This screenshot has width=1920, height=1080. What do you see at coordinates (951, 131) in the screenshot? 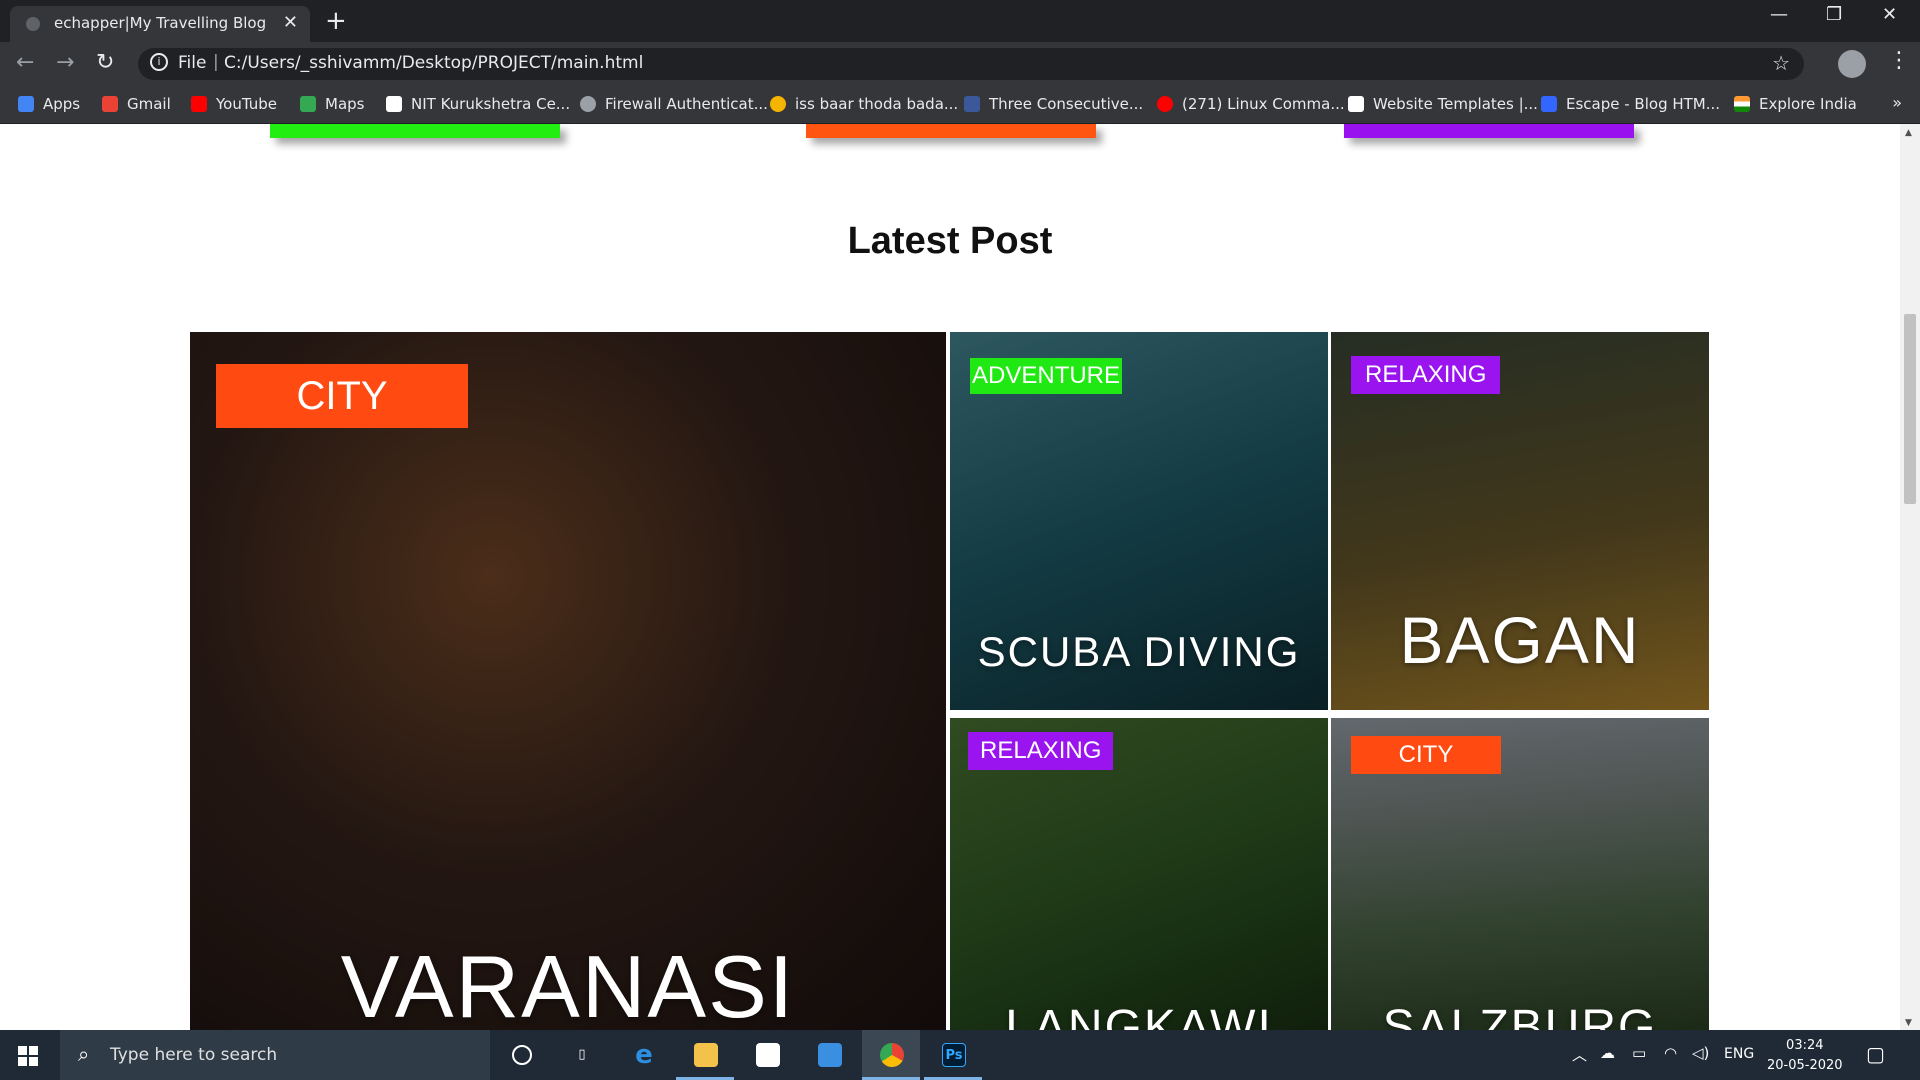
I see `category-stripe-orange` at bounding box center [951, 131].